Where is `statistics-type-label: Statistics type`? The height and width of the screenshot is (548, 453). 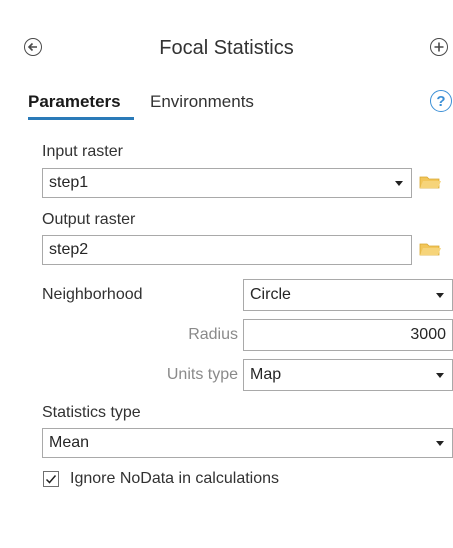
statistics-type-label: Statistics type is located at coordinates (91, 412).